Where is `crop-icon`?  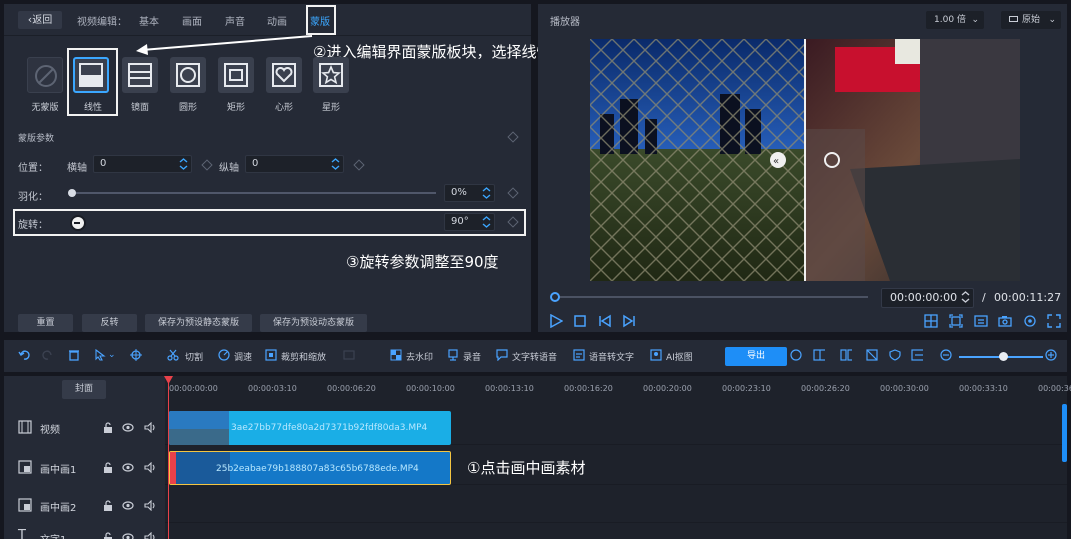
crop-icon is located at coordinates (956, 321).